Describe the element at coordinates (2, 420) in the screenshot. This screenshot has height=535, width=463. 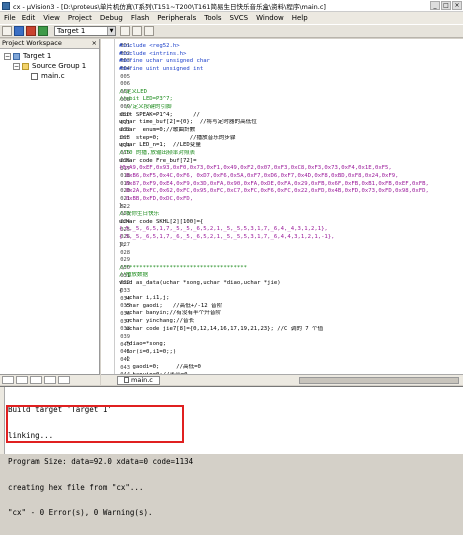
I see `output-window-handle` at that location.